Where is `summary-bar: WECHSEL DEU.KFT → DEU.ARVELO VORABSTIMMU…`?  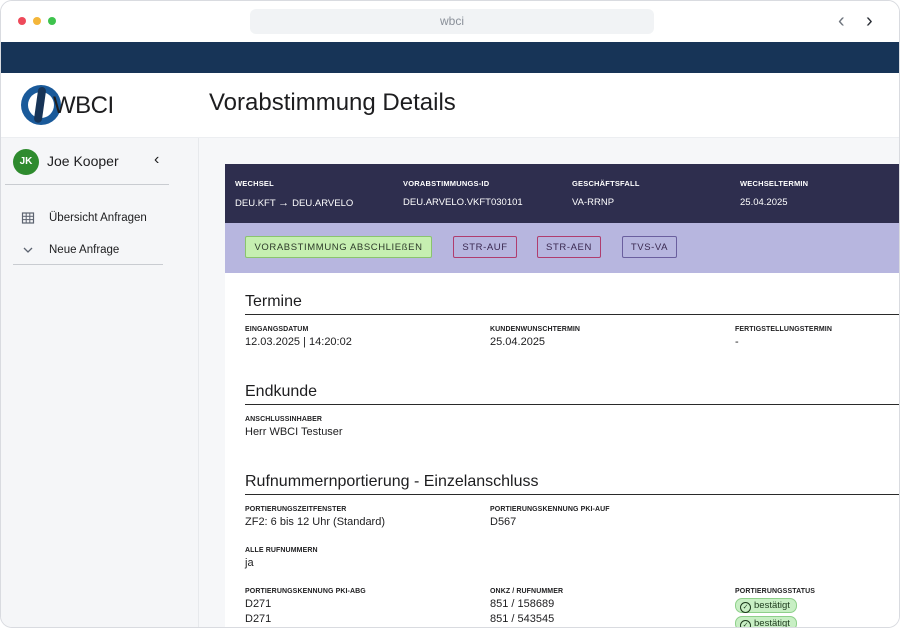
summary-bar: WECHSEL DEU.KFT → DEU.ARVELO VORABSTIMMU… is located at coordinates (562, 193).